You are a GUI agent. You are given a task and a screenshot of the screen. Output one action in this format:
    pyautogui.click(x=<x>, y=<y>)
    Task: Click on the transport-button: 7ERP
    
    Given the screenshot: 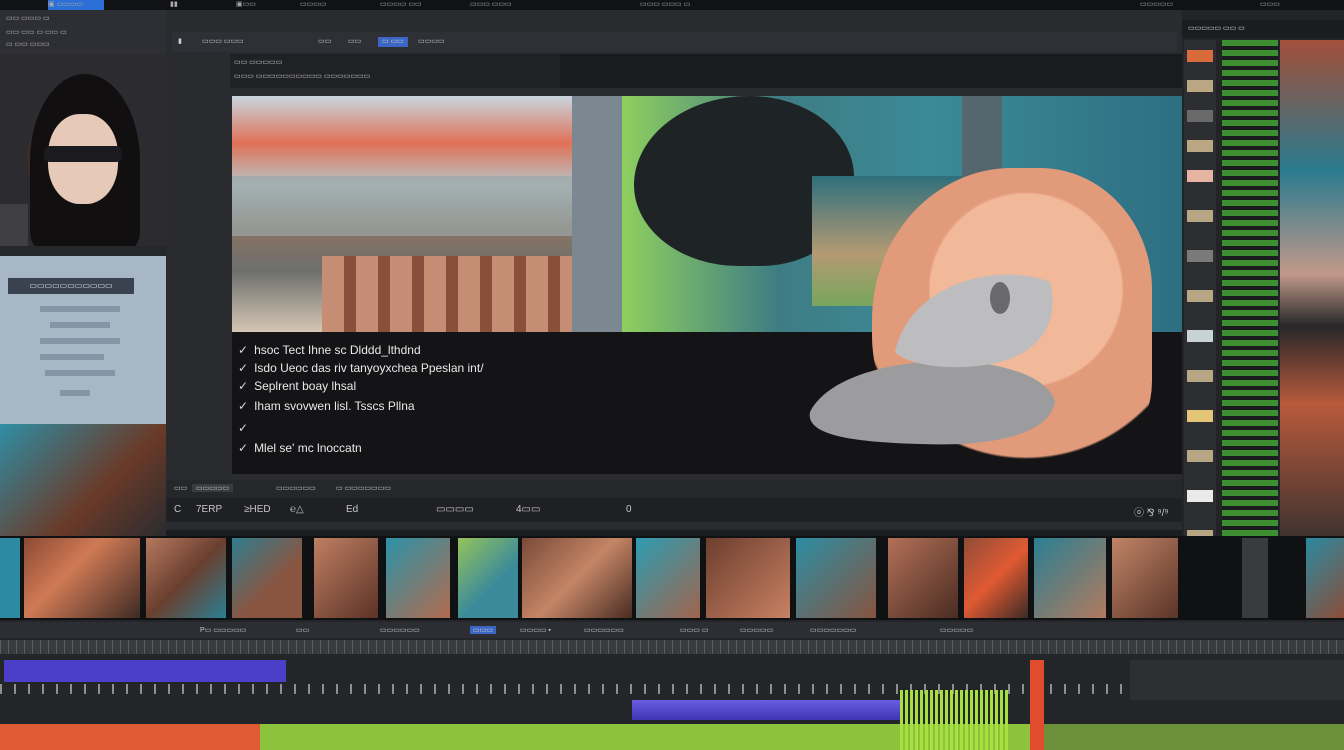 What is the action you would take?
    pyautogui.click(x=209, y=509)
    